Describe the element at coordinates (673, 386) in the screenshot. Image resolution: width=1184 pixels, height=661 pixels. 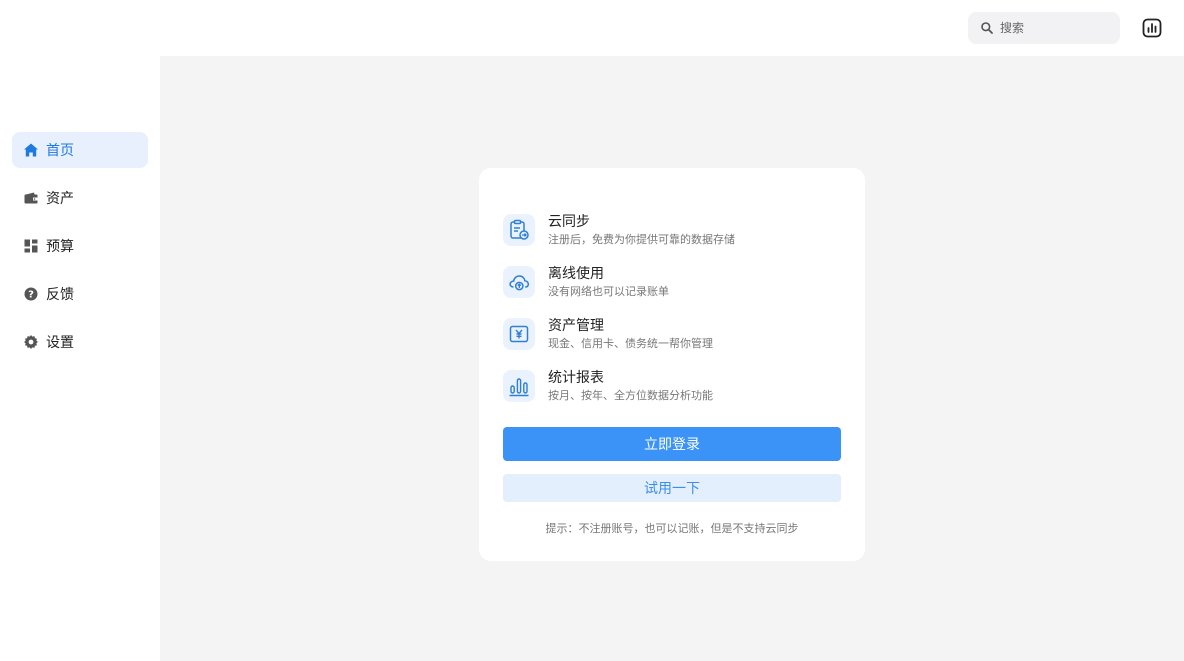
I see `feature-statistics: 统计报表 按月、按年、全方位数据分析功能` at that location.